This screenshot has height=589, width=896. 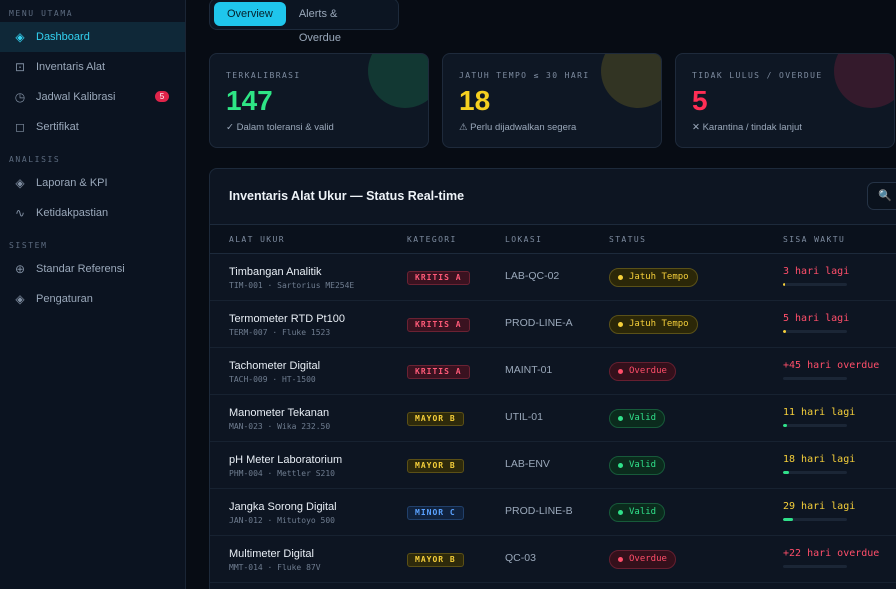 I want to click on instrument-name: Timbangan Analitik, so click(x=275, y=272).